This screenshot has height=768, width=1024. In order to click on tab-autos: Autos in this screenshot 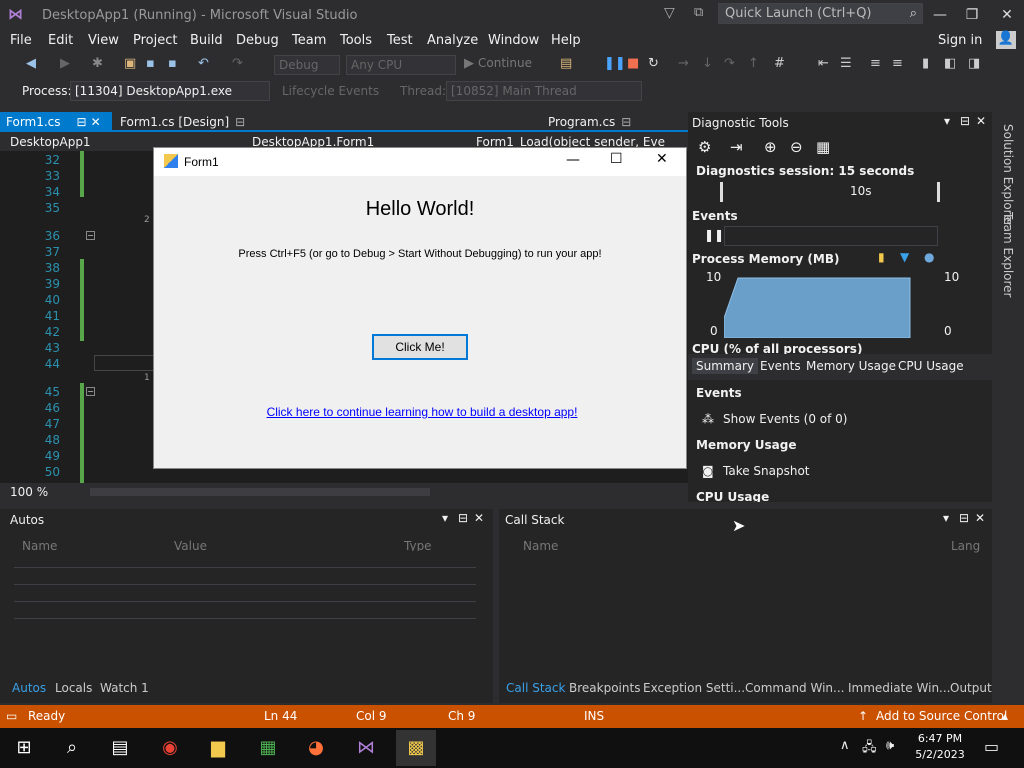, I will do `click(29, 688)`.